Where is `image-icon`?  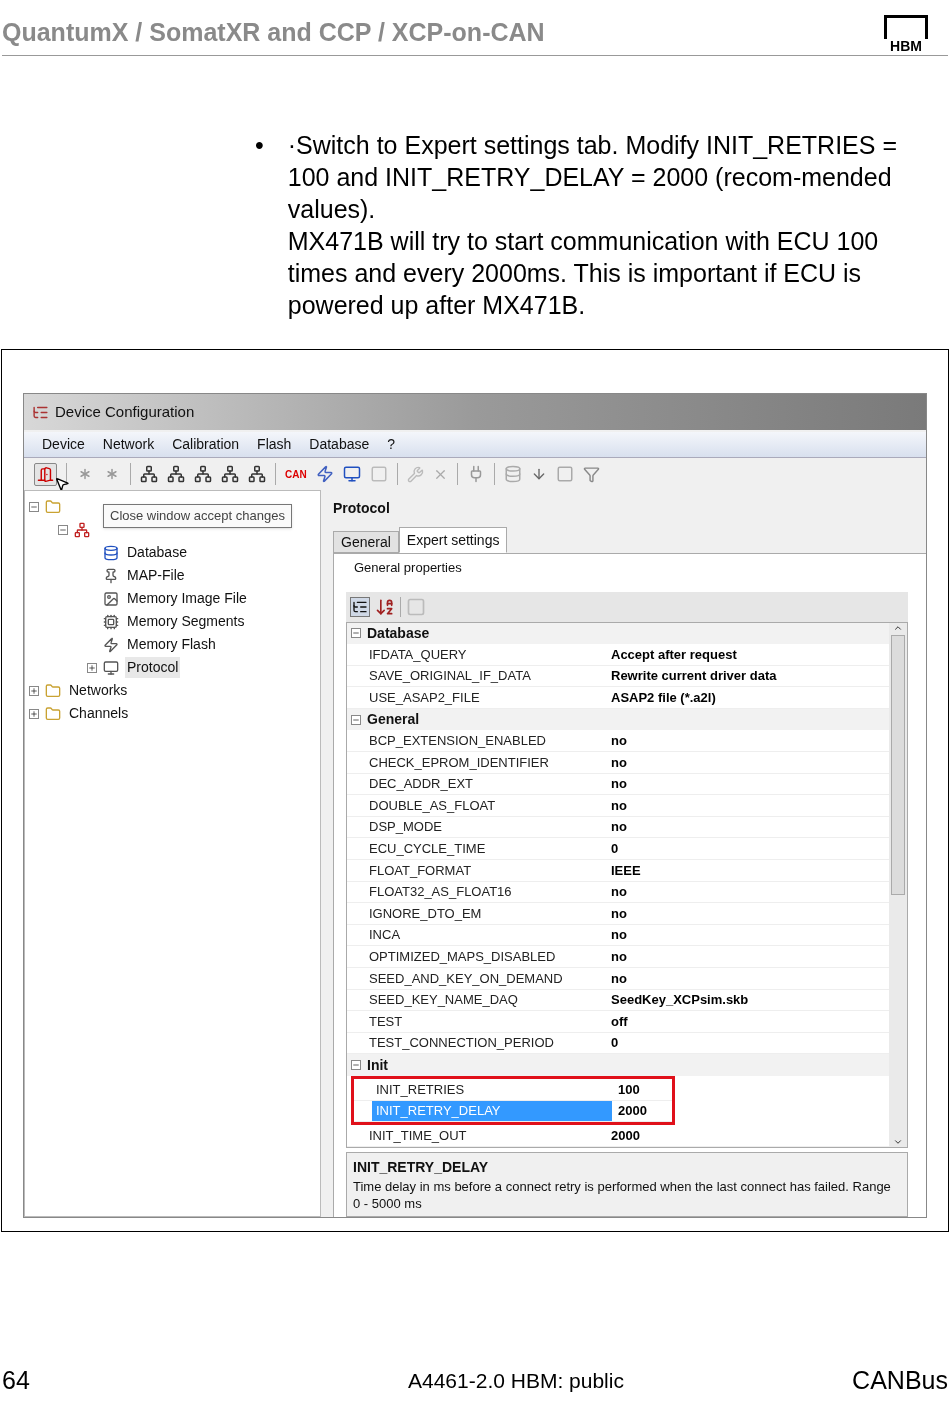
image-icon is located at coordinates (111, 598).